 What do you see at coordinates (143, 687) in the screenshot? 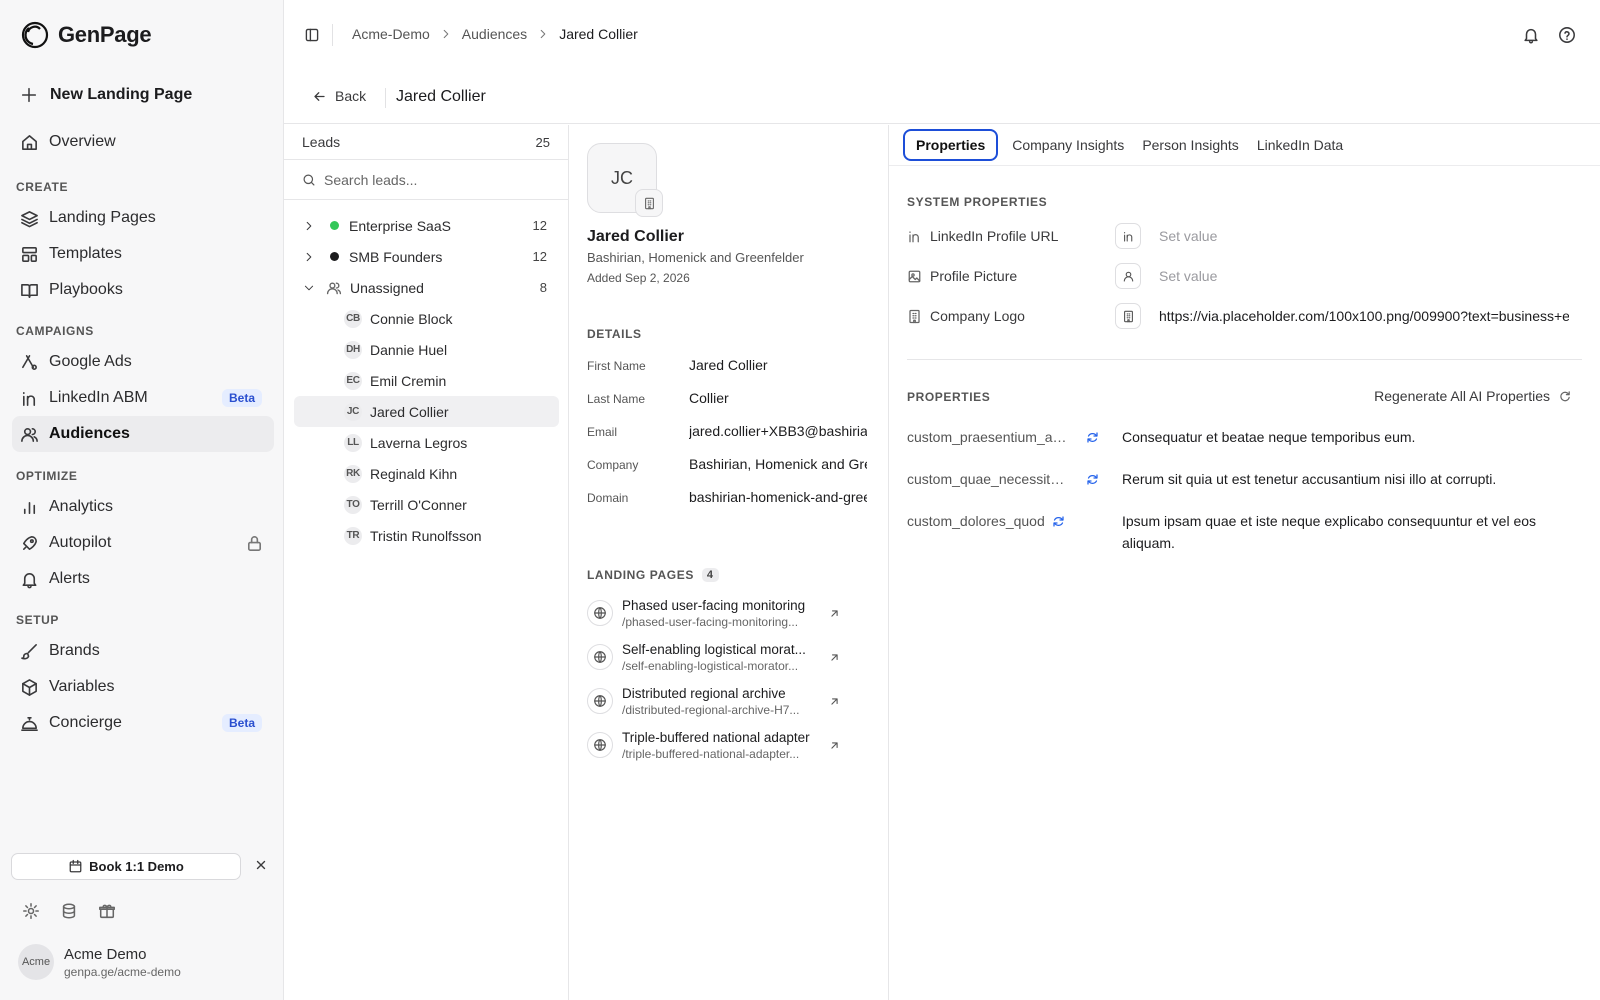
I see `nav-variables: Variables` at bounding box center [143, 687].